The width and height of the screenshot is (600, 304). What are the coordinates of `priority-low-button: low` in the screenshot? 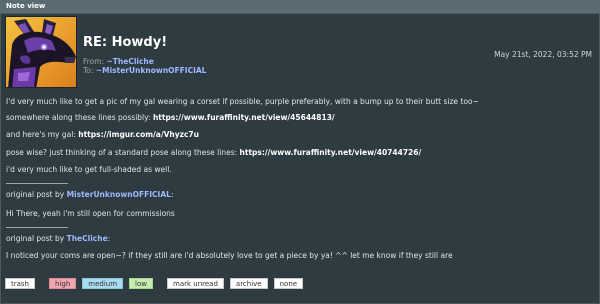 It's located at (141, 283).